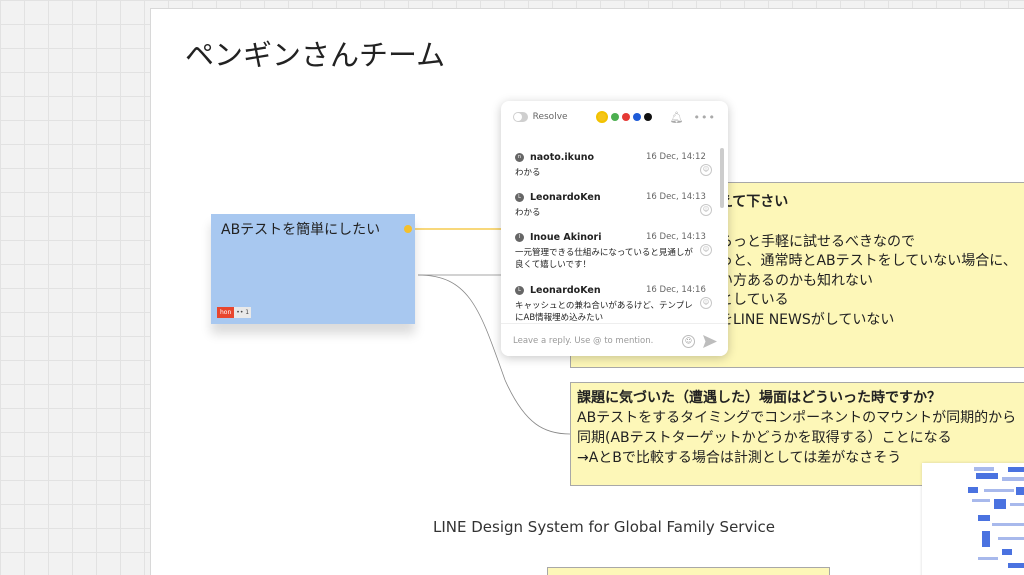 The width and height of the screenshot is (1024, 575). I want to click on reply-bar: ☺, so click(614, 339).